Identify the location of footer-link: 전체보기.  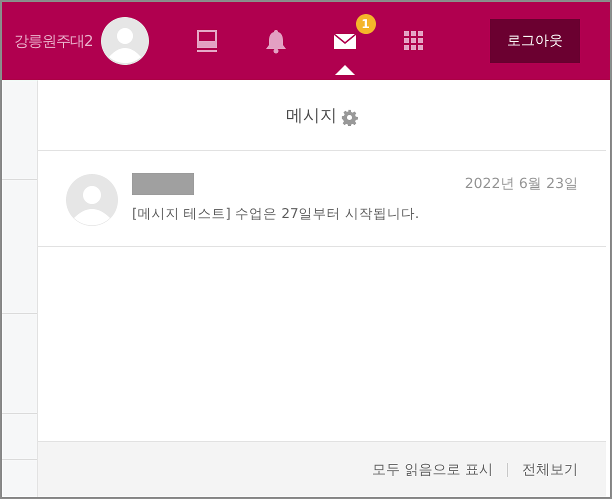
(550, 469).